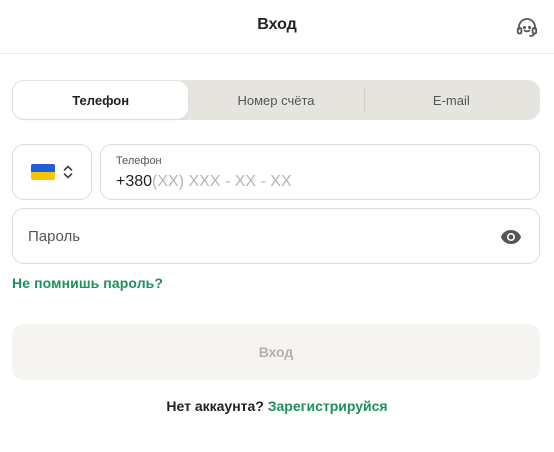  I want to click on eye-icon, so click(511, 237).